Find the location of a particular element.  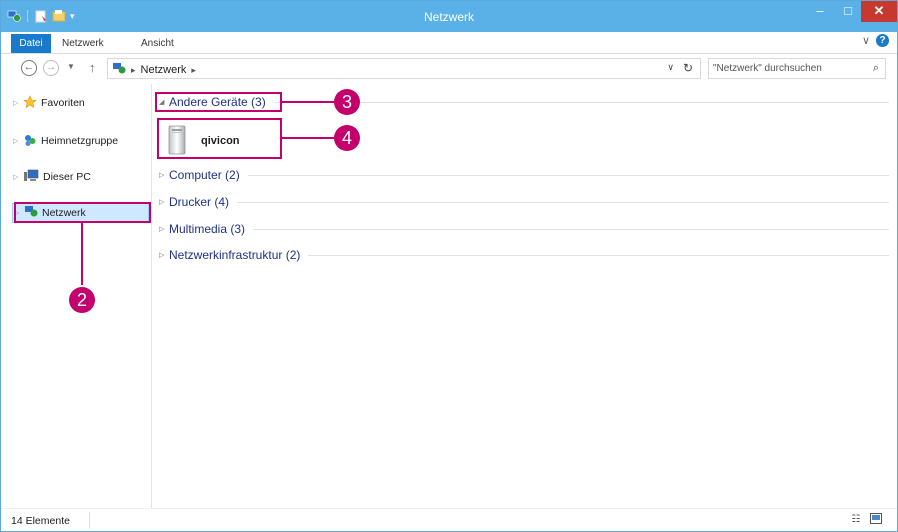

address-row: ← → ▼ ↑ ▸ Netzwerk ▸ ∨ ↻ ⌕ is located at coordinates (449, 69).